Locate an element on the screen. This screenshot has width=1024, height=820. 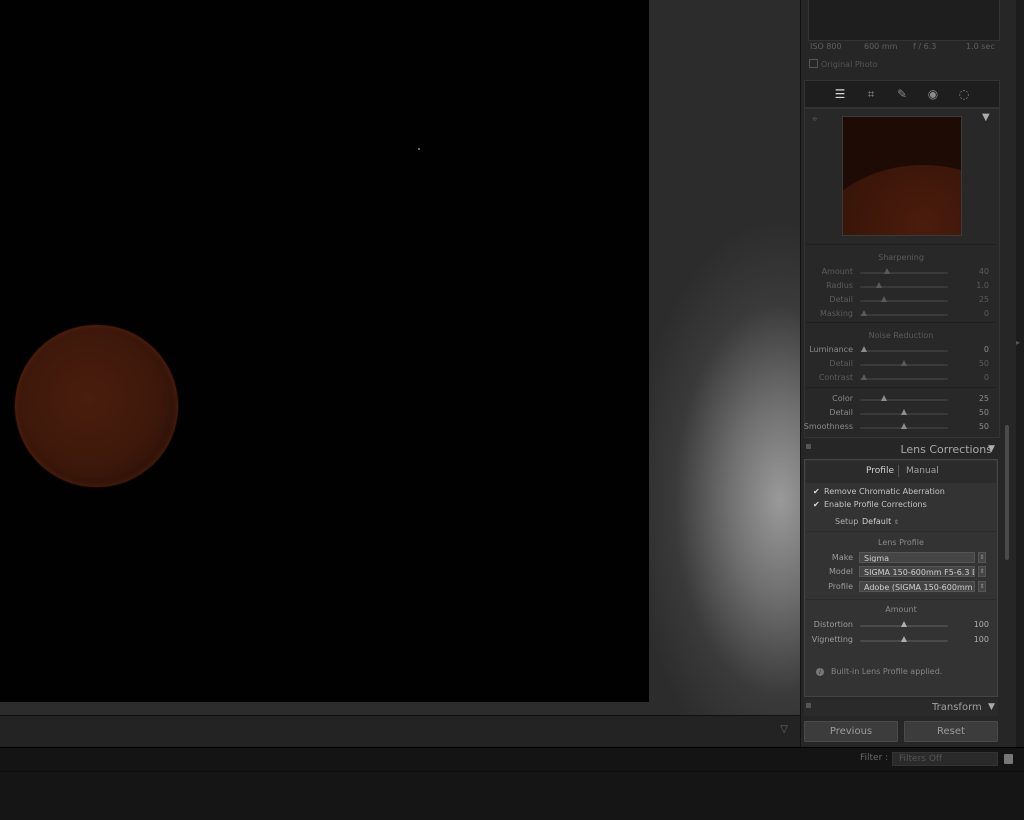
tool-strip: ☰ ⌗ ✎ ◉ ◌ is located at coordinates (902, 94).